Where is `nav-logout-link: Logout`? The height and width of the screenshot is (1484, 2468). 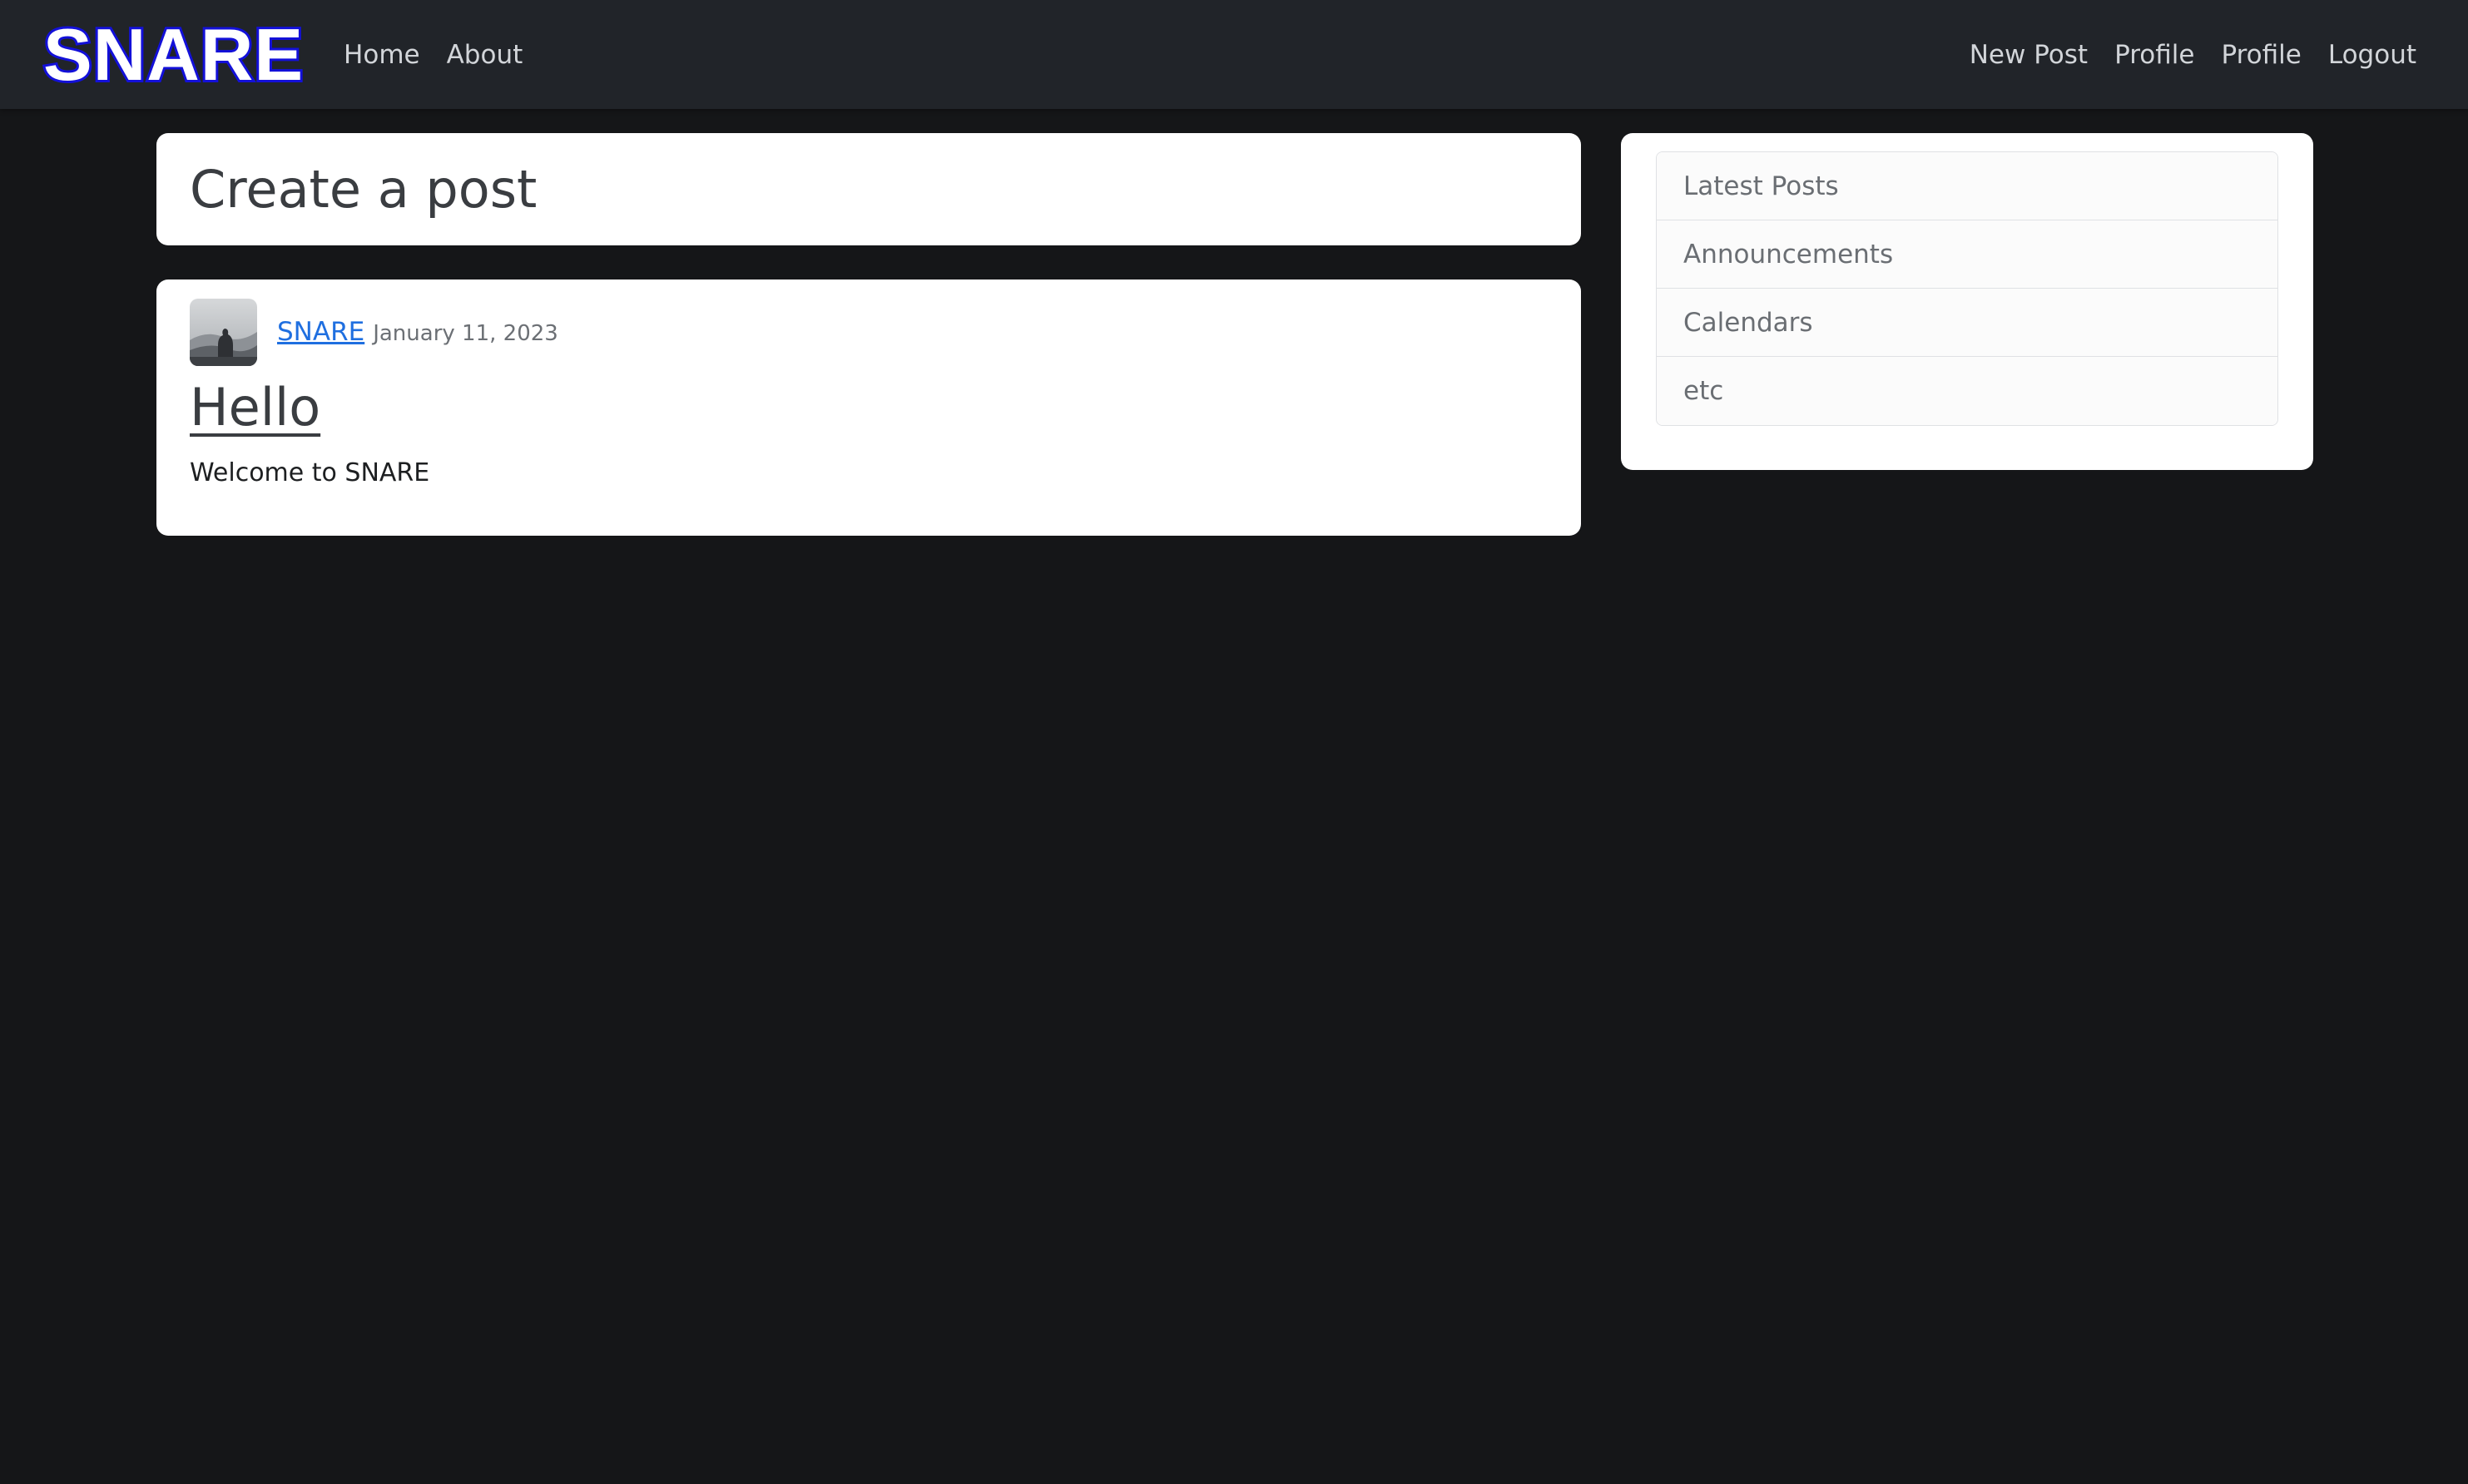 nav-logout-link: Logout is located at coordinates (2372, 55).